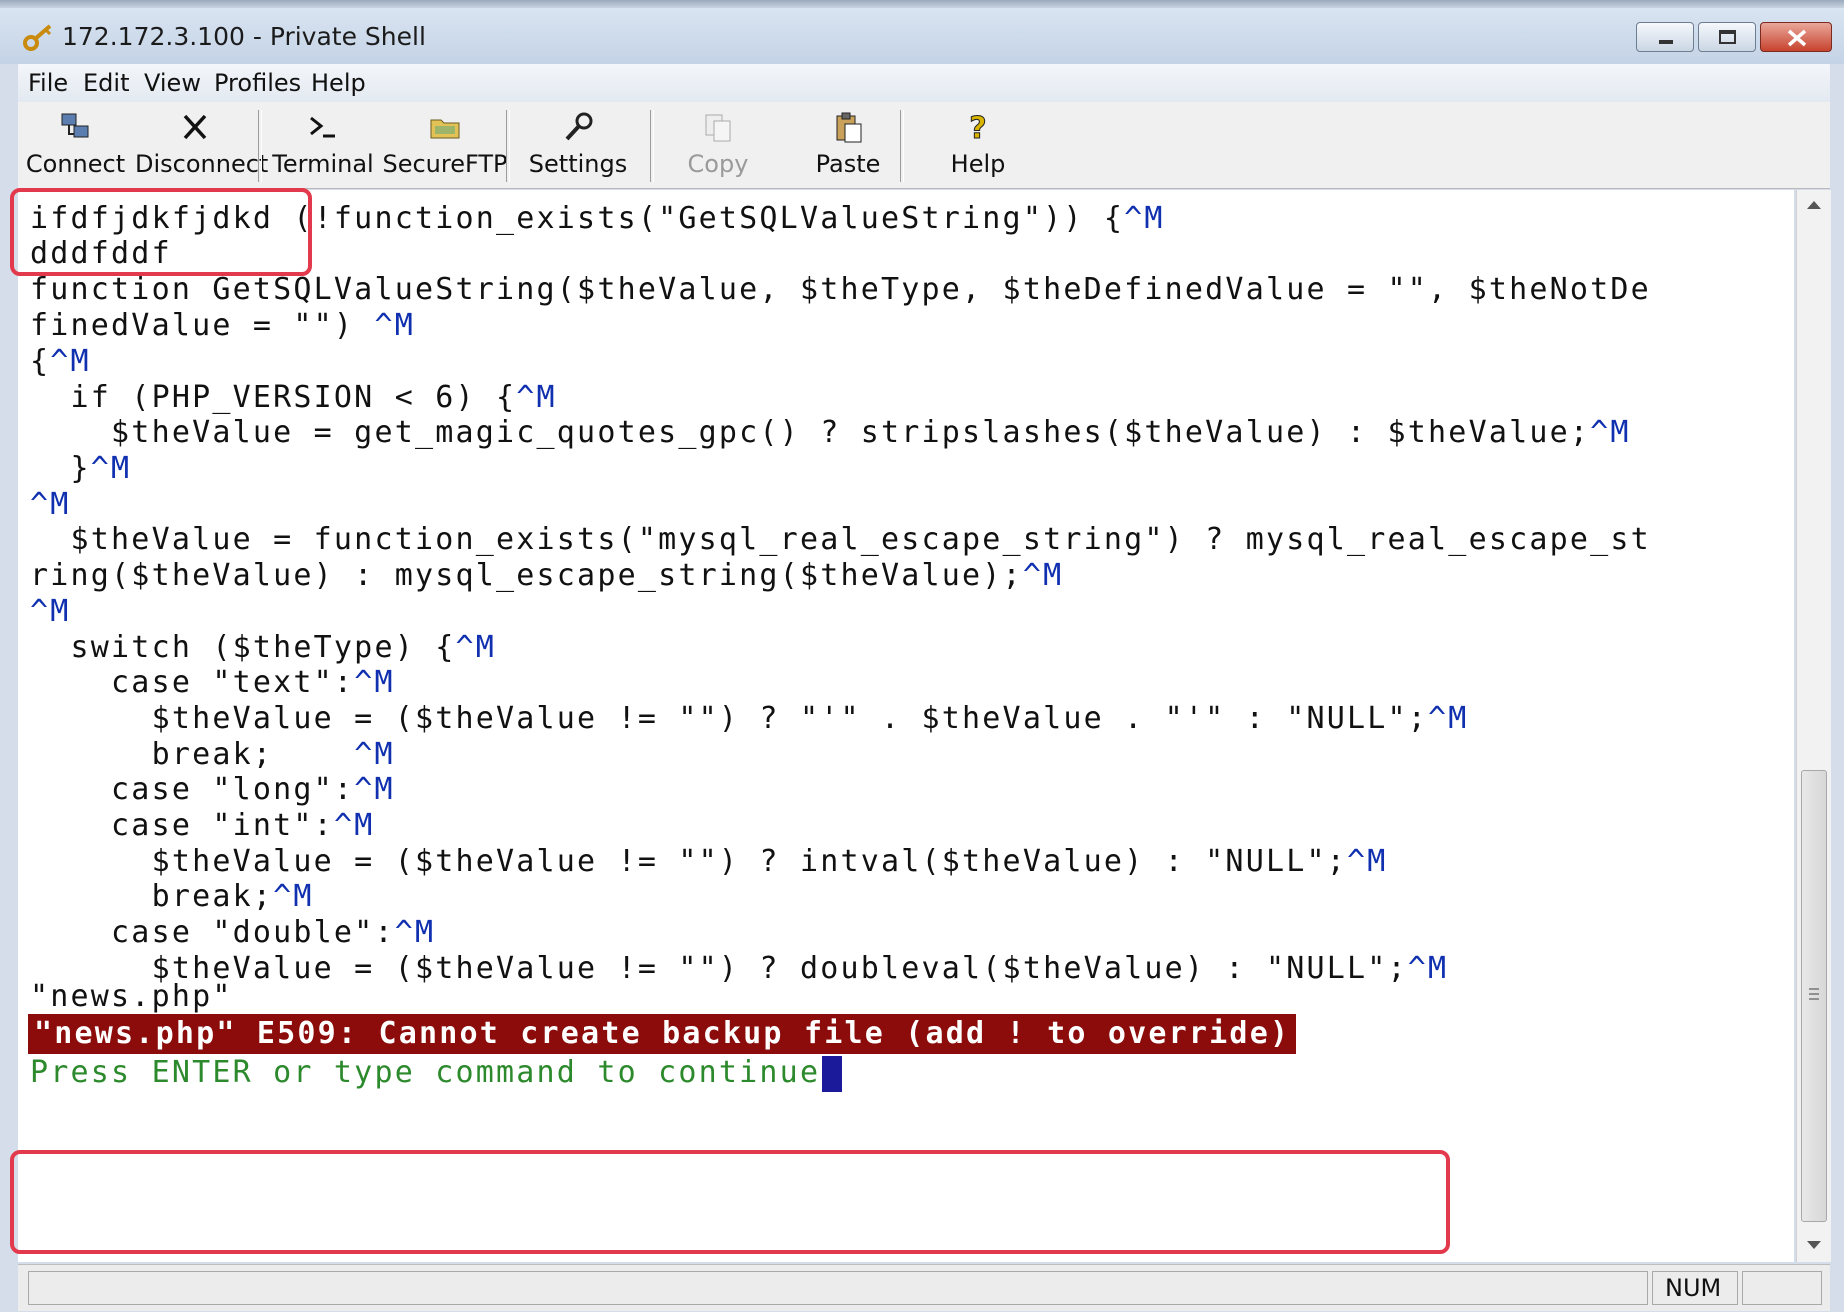 Image resolution: width=1844 pixels, height=1312 pixels. Describe the element at coordinates (172, 83) in the screenshot. I see `menu-view: View` at that location.